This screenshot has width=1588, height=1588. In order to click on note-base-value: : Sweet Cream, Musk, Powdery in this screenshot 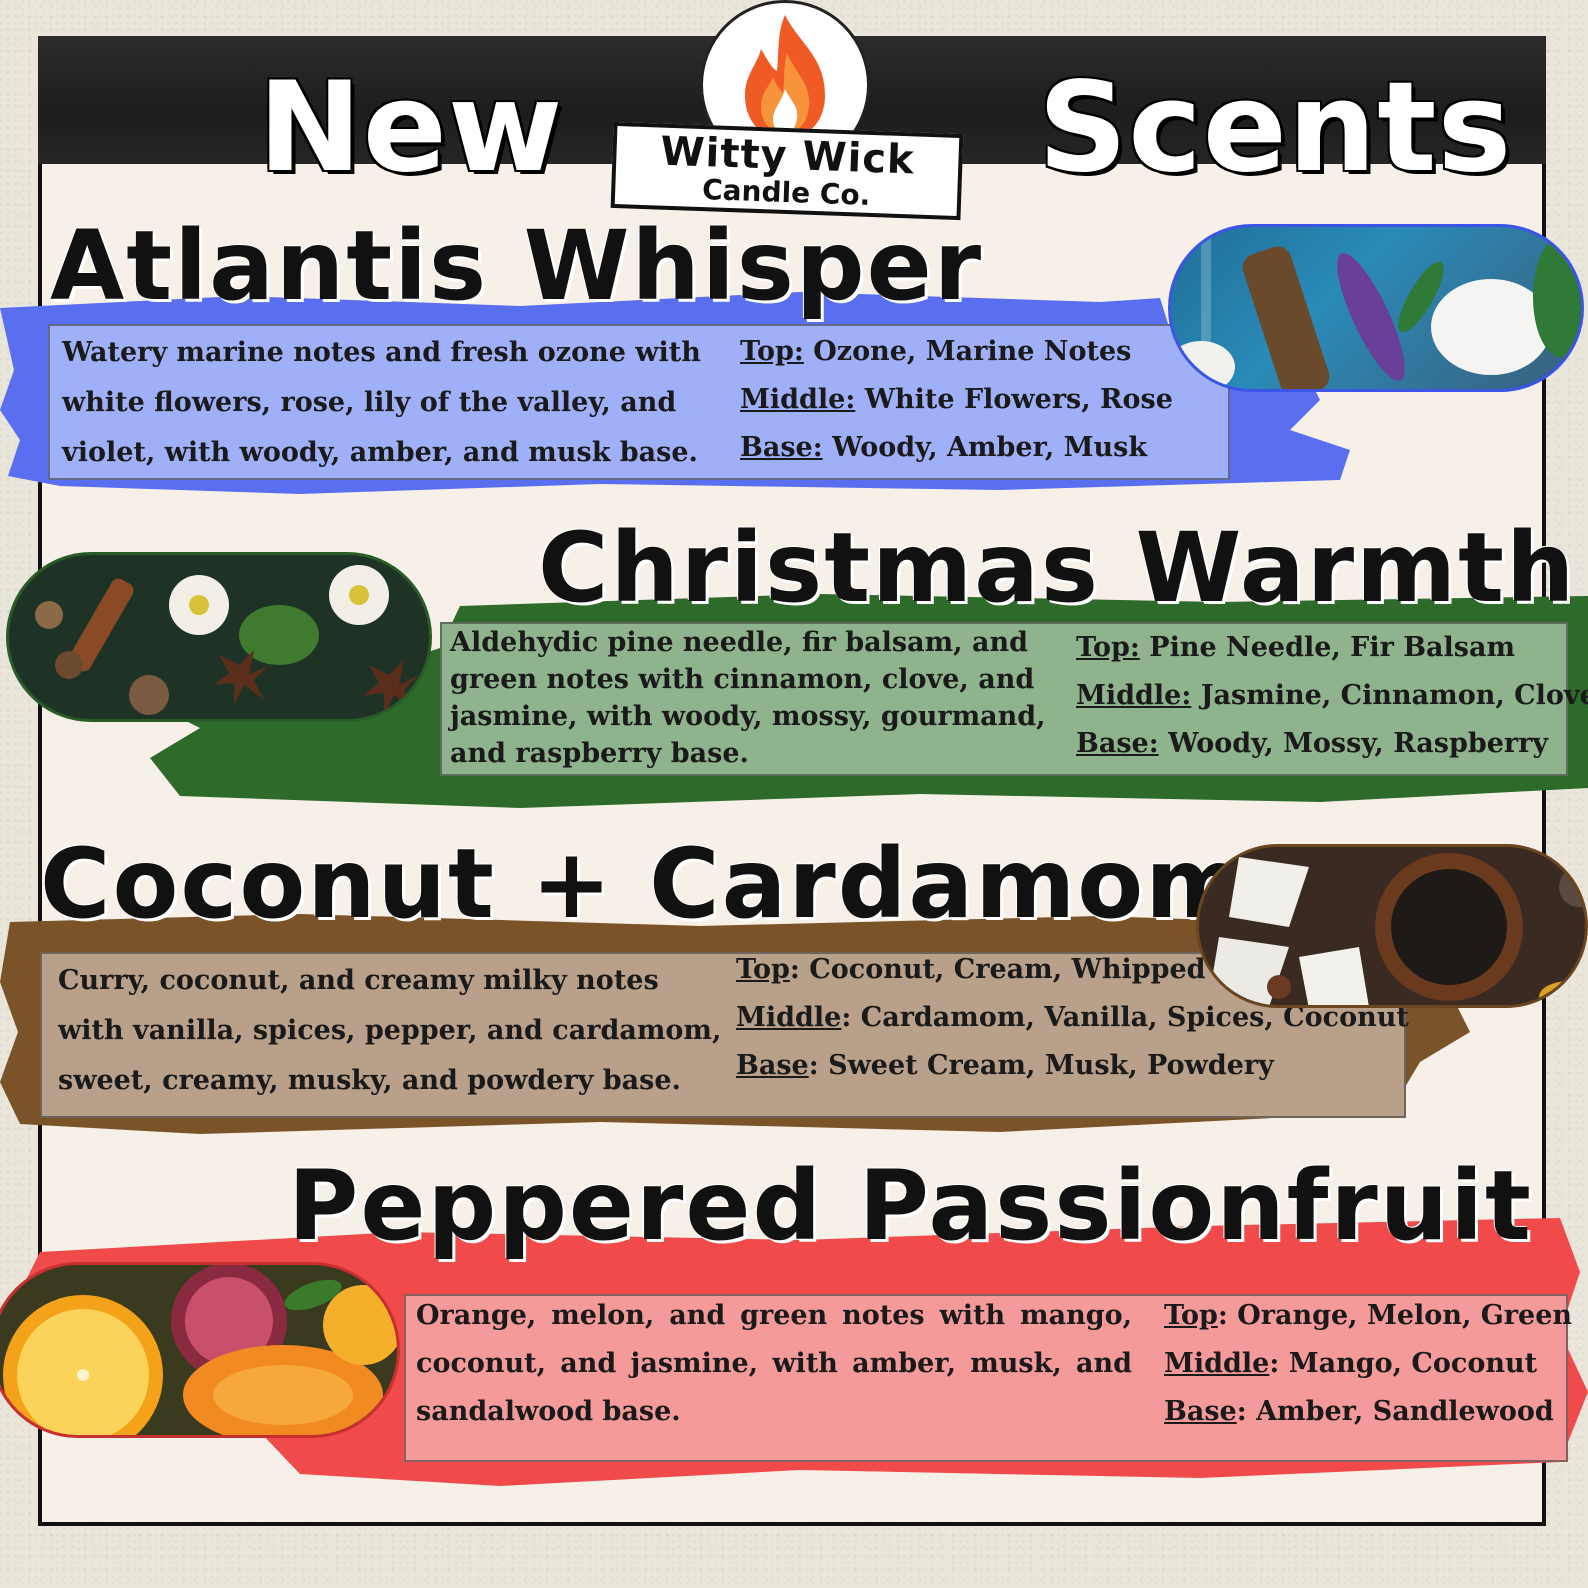, I will do `click(1041, 1065)`.